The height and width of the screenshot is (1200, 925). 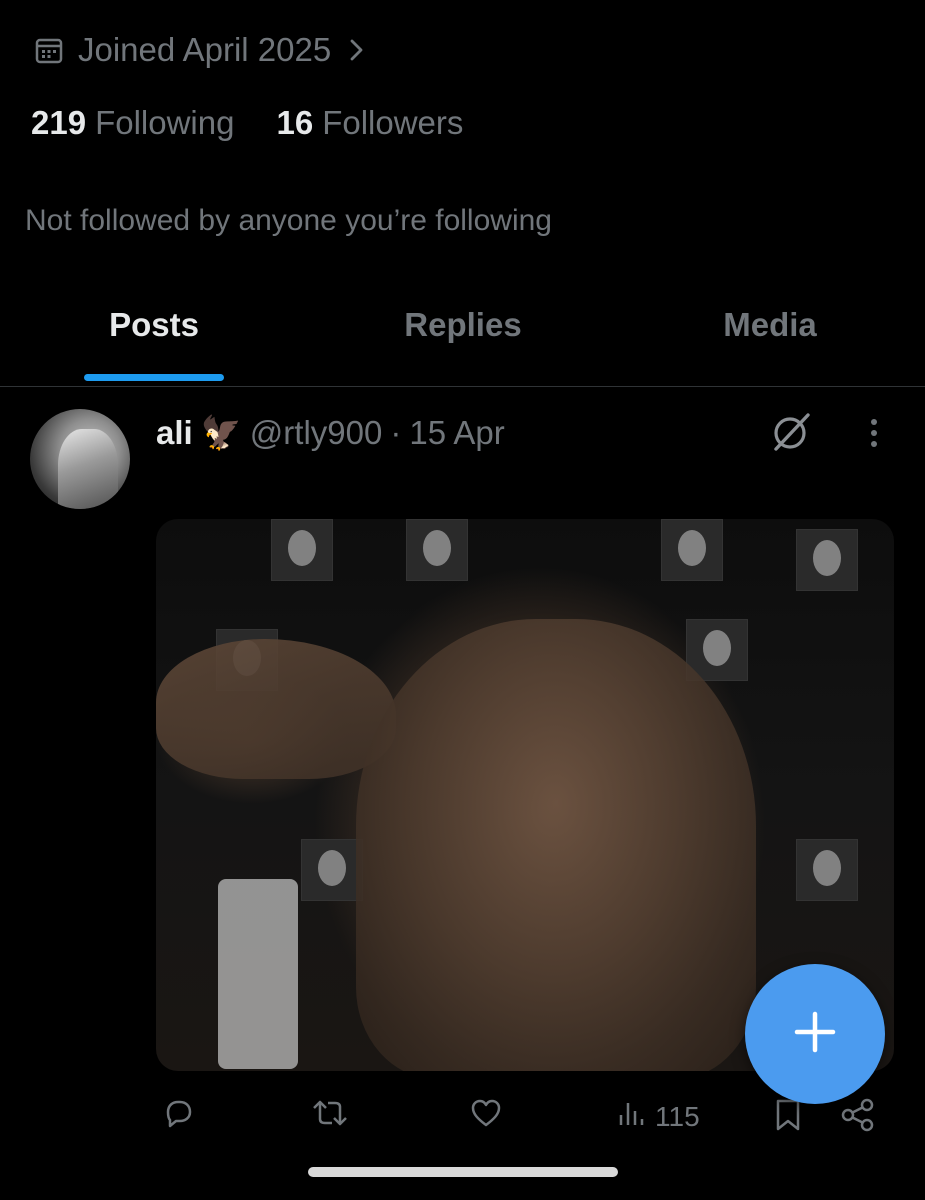 I want to click on like-button, so click(x=486, y=1116).